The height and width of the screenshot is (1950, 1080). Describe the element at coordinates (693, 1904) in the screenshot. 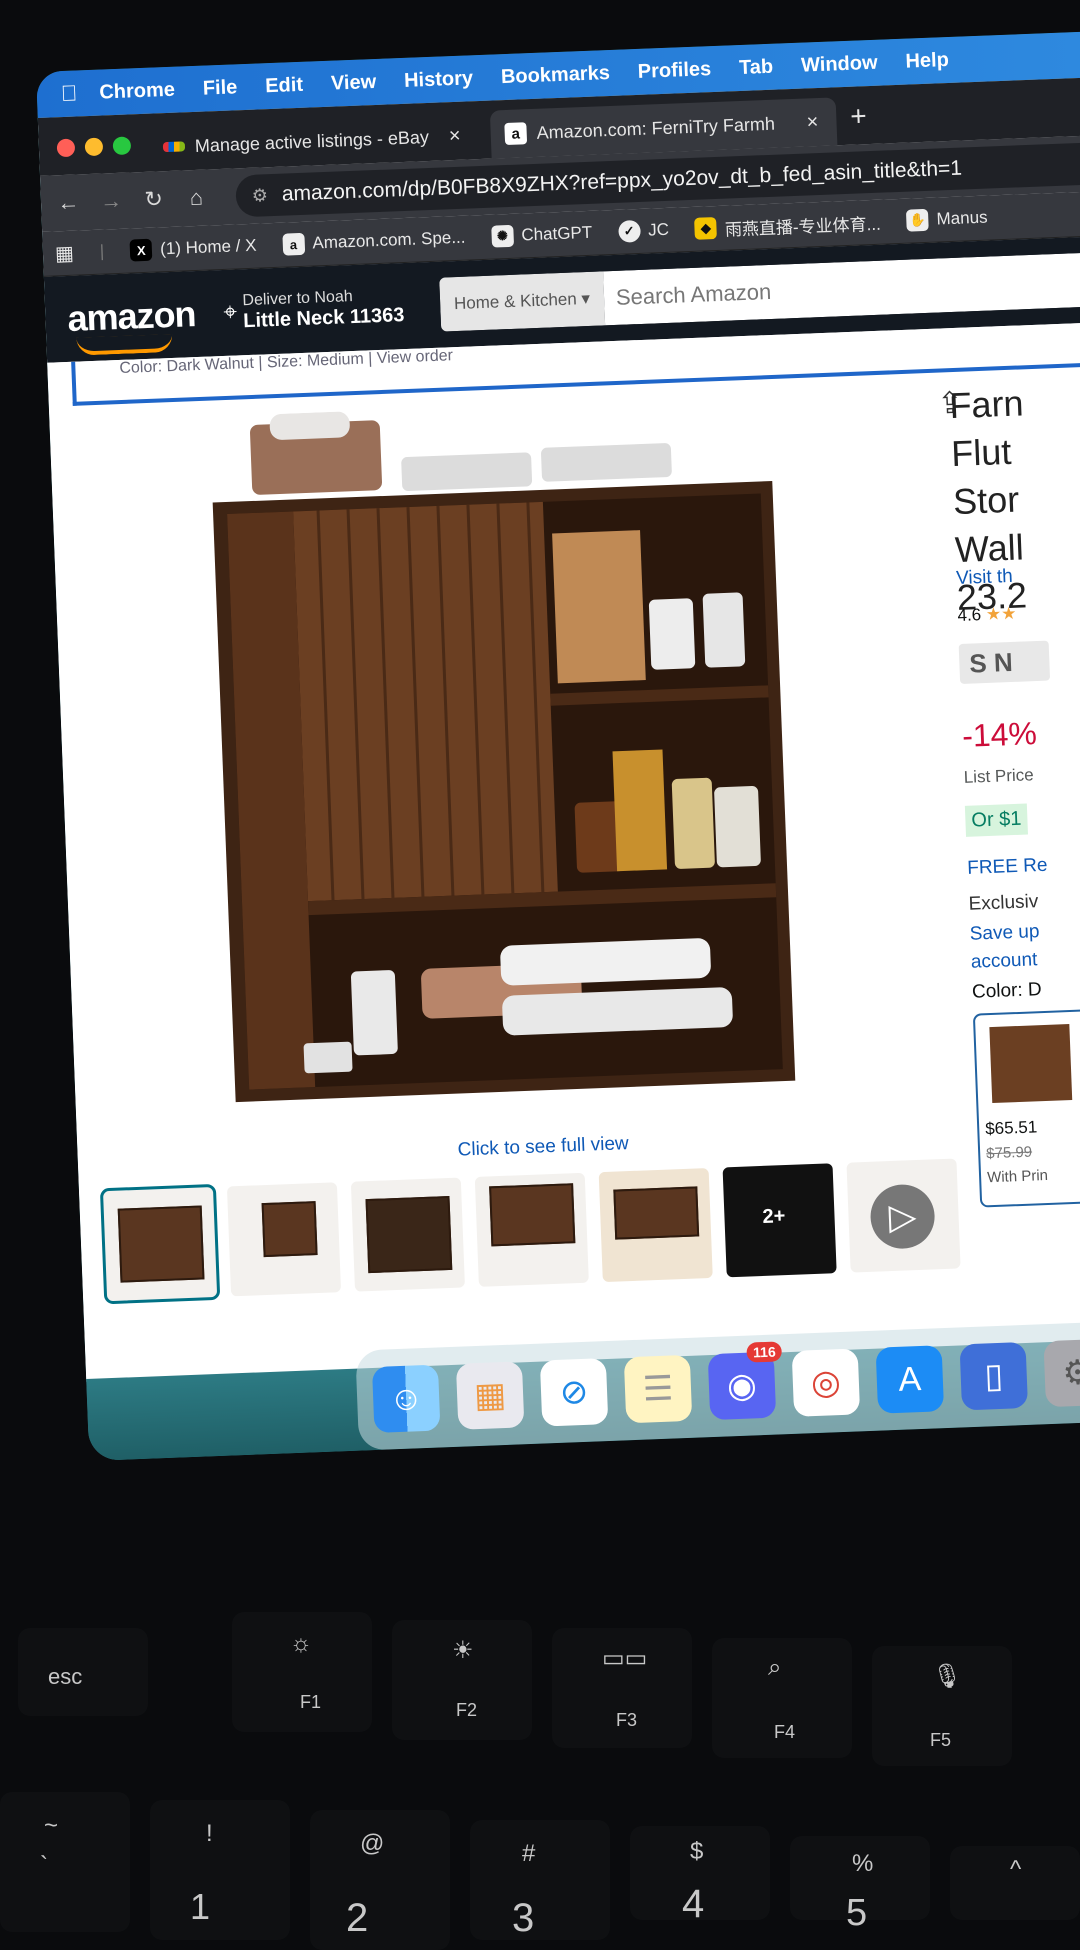

I see `key-bottom-symbol: 4` at that location.